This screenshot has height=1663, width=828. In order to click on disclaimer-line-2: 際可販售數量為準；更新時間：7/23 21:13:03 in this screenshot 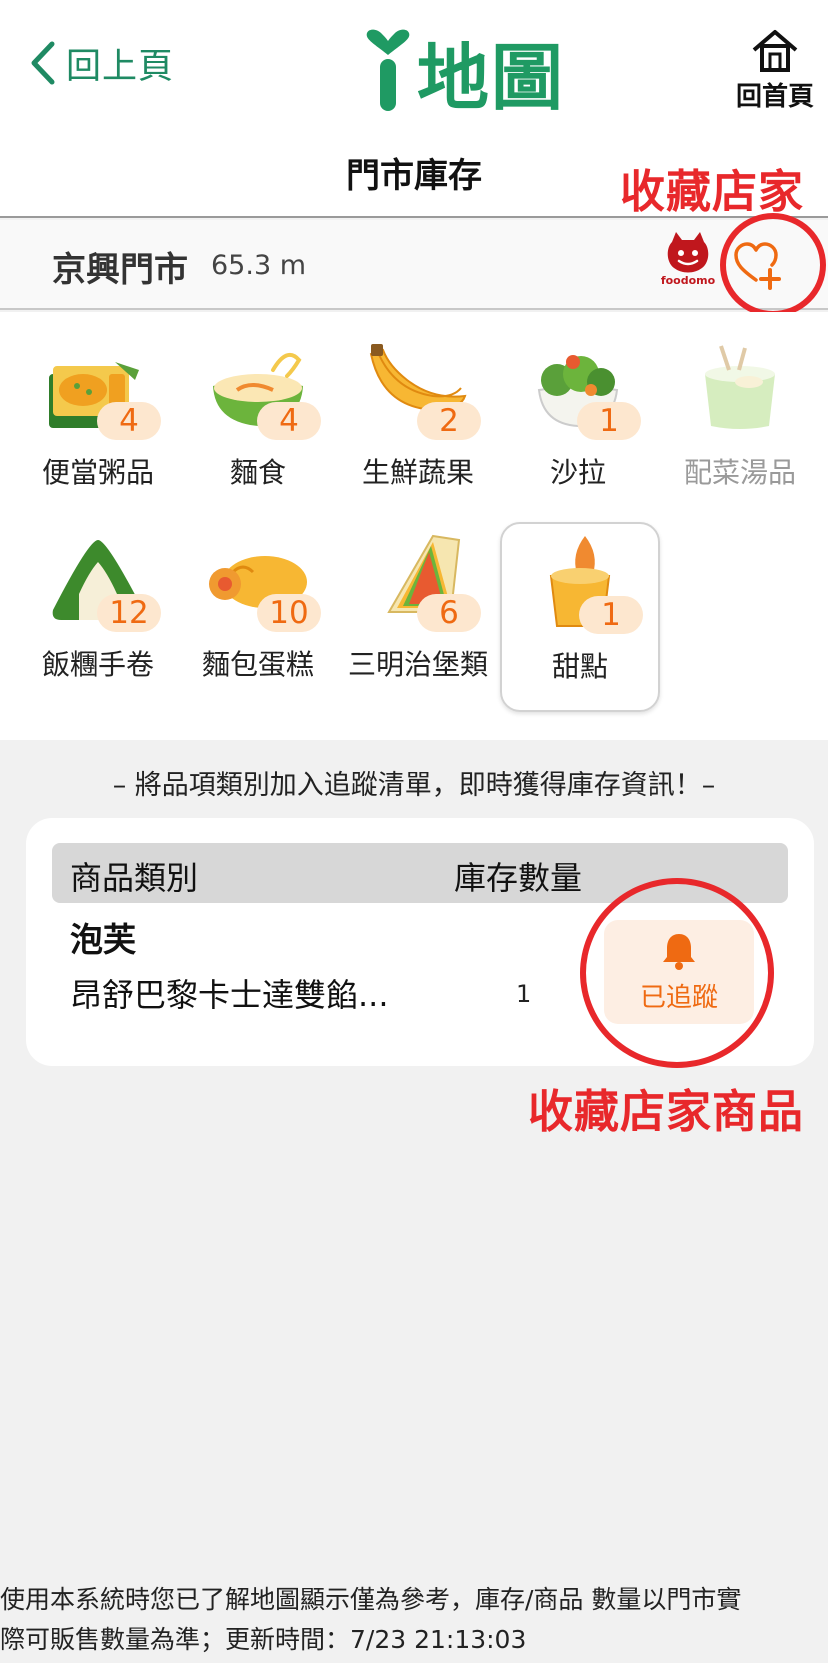, I will do `click(263, 1639)`.